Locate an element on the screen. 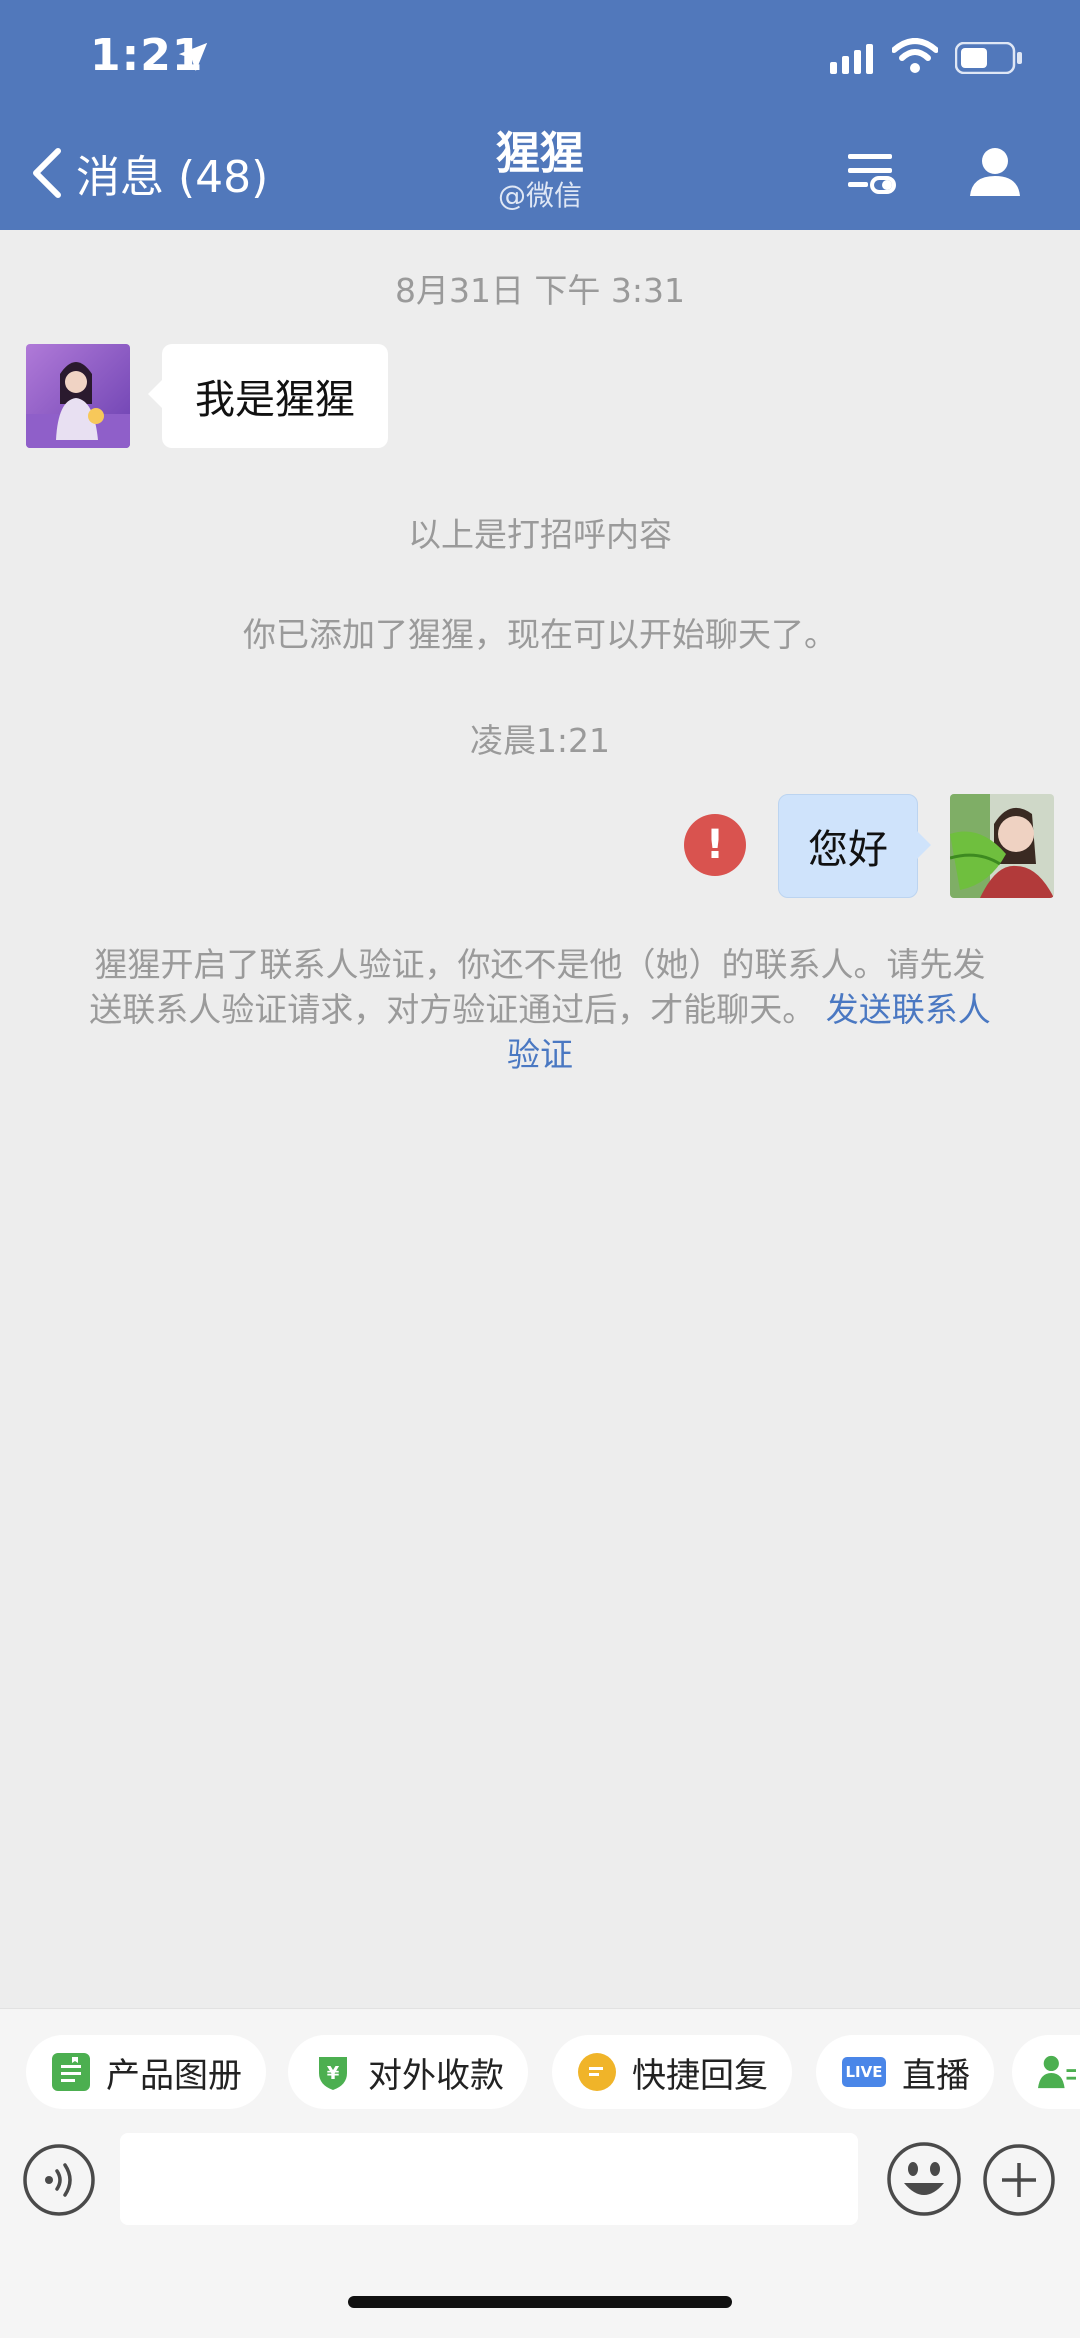 This screenshot has width=1080, height=2338. timestamp: 8月31日 下午 3:31 is located at coordinates (540, 290).